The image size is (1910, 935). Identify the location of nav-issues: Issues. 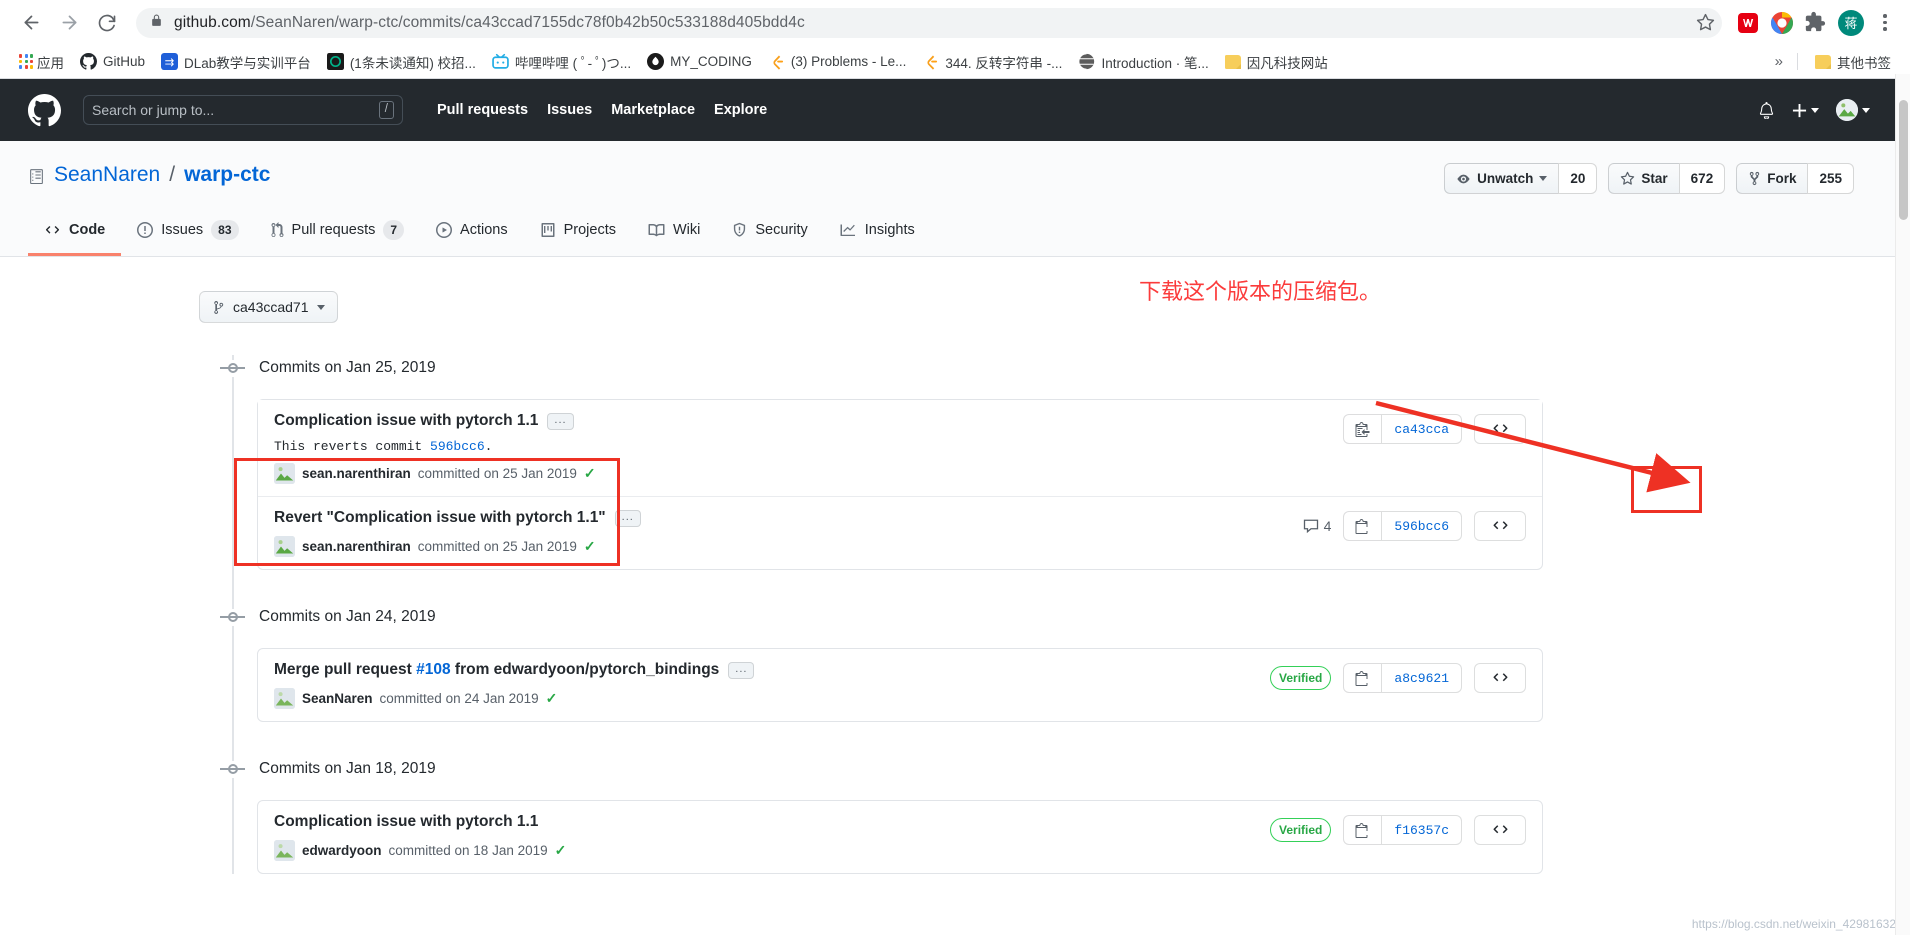
(569, 110).